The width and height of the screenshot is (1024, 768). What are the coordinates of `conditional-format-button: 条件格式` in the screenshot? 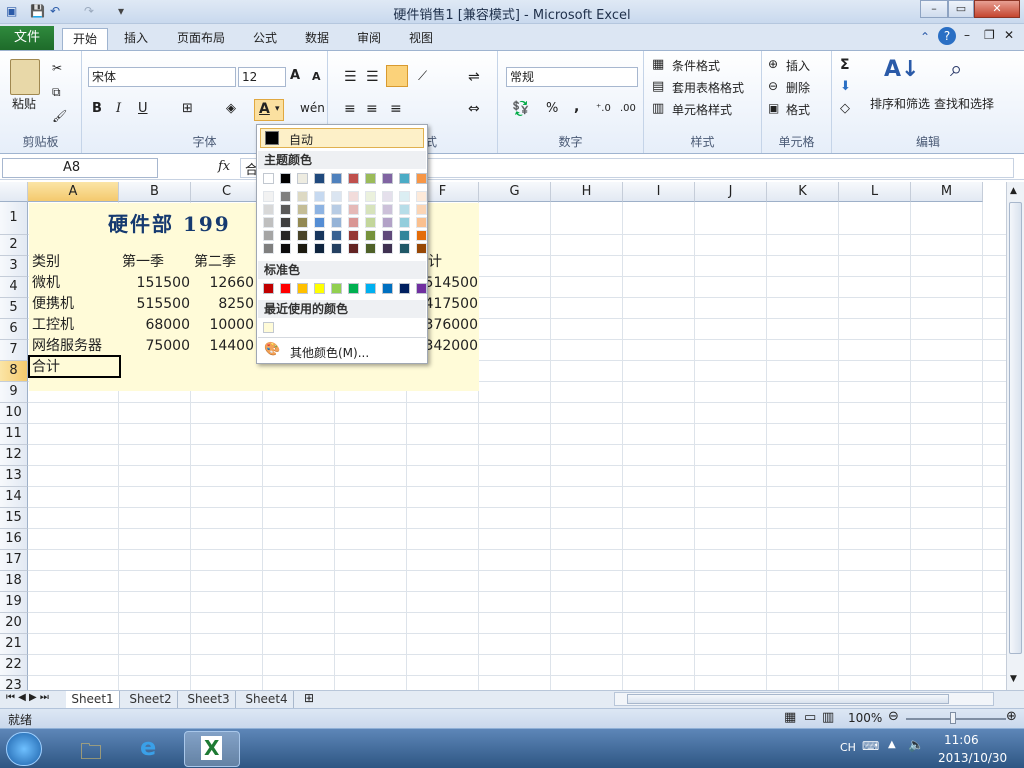 It's located at (696, 65).